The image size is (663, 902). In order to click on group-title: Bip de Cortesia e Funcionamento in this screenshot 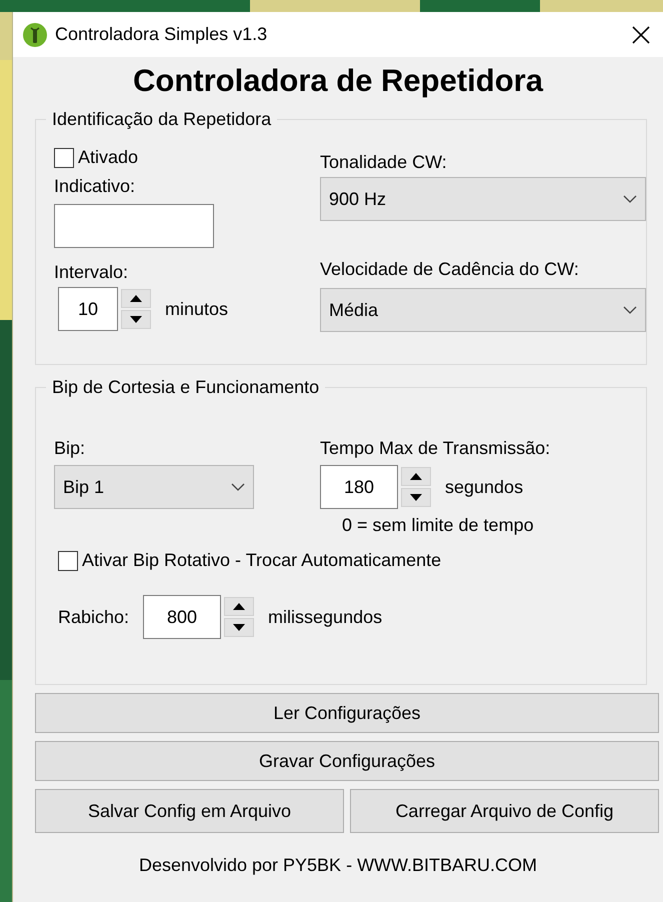, I will do `click(186, 387)`.